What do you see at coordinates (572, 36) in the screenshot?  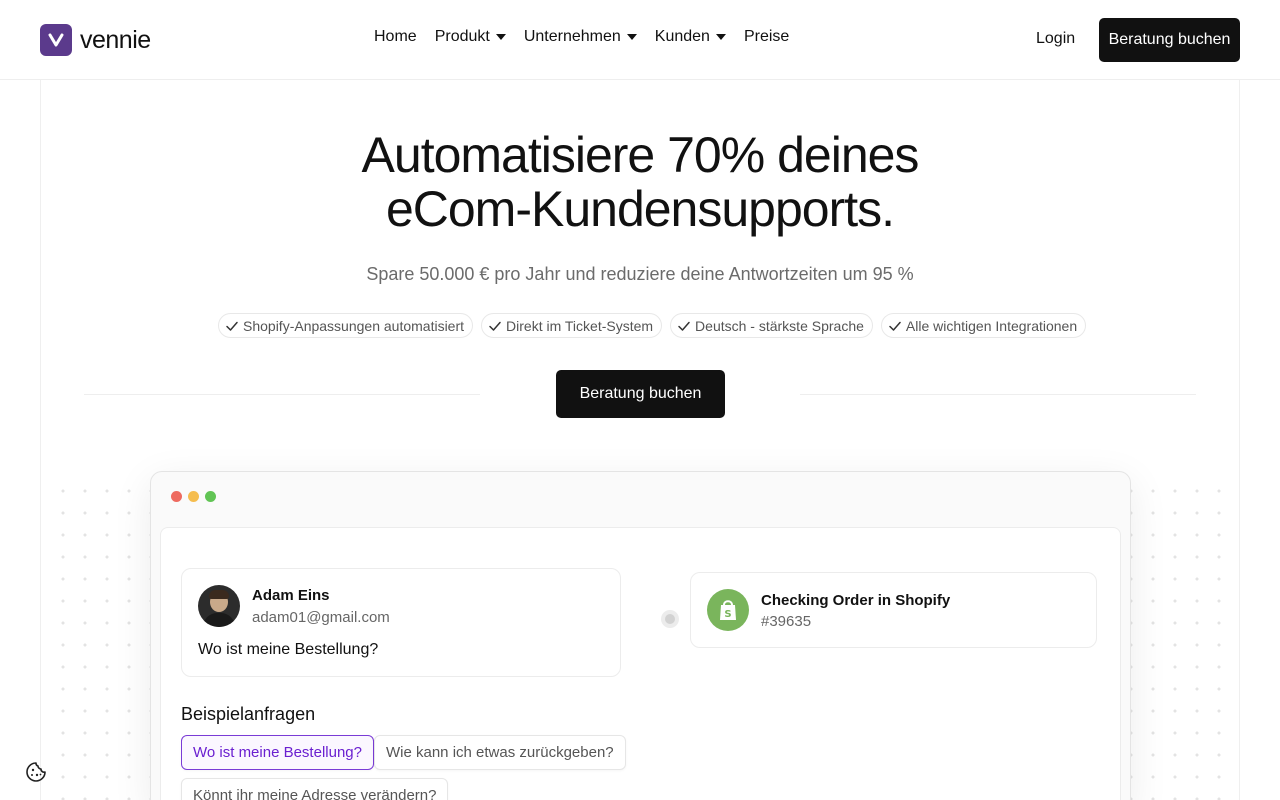 I see `nav-item-label: Unternehmen` at bounding box center [572, 36].